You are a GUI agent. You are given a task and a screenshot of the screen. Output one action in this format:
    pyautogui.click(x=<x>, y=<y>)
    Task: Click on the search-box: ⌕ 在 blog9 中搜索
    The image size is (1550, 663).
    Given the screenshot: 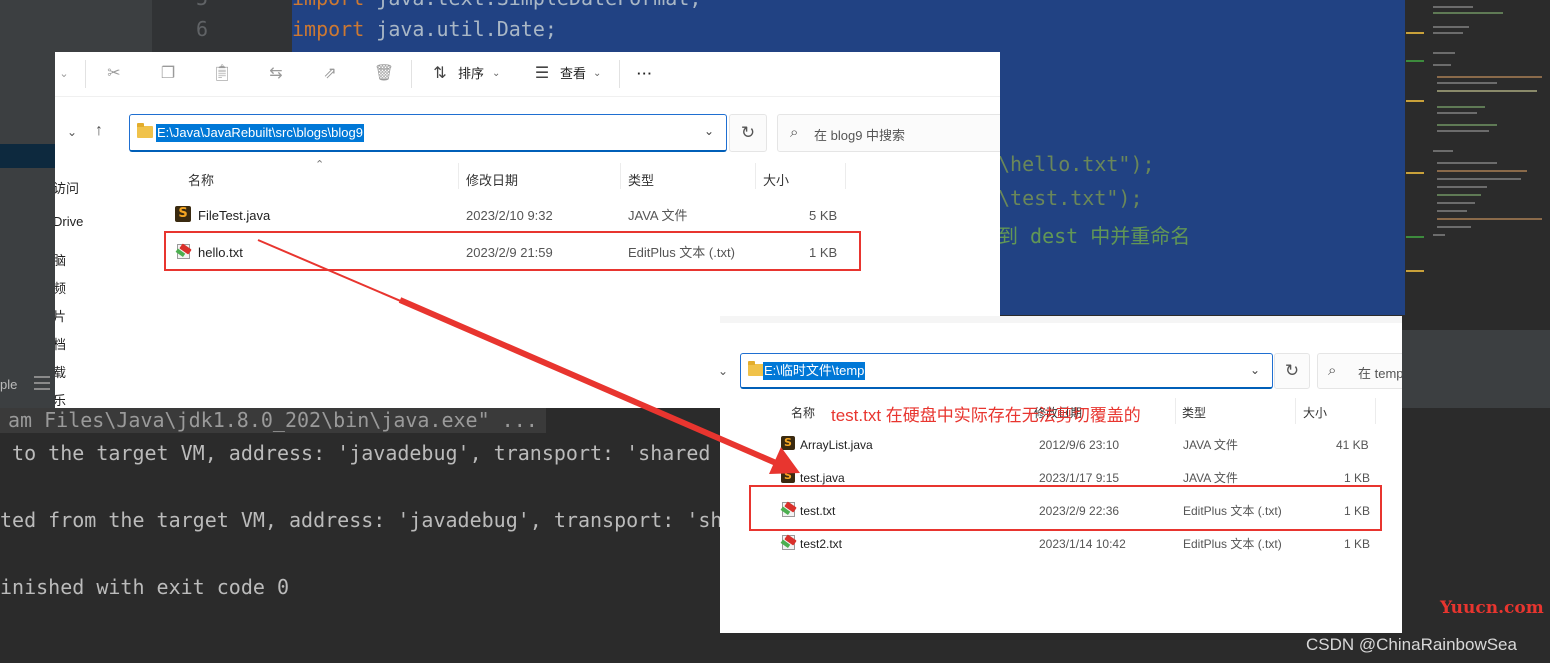 What is the action you would take?
    pyautogui.click(x=888, y=133)
    